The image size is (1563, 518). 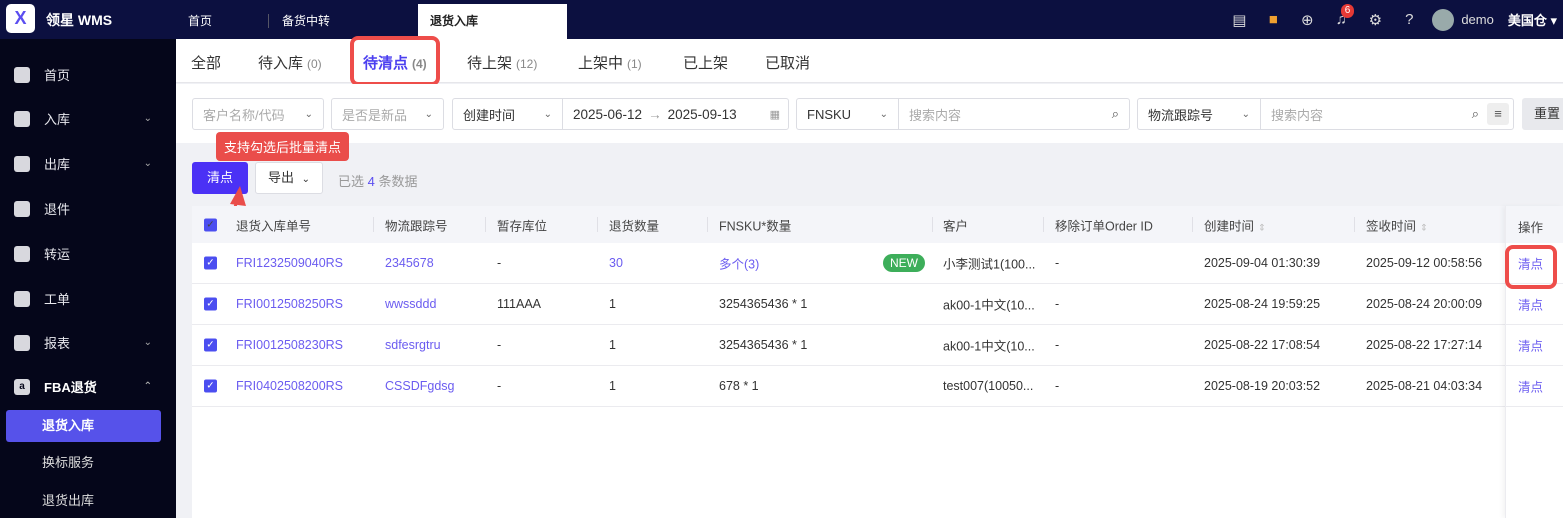 I want to click on help-icon: ?, so click(x=1409, y=19).